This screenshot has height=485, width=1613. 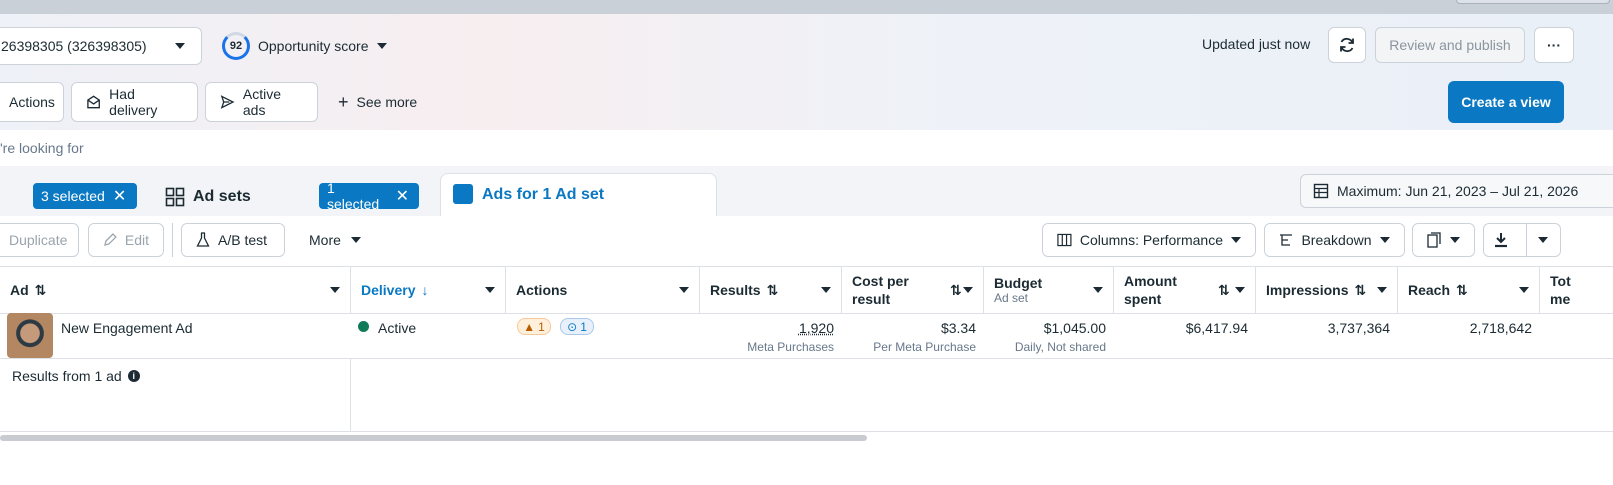 I want to click on reports-button, so click(x=1443, y=240).